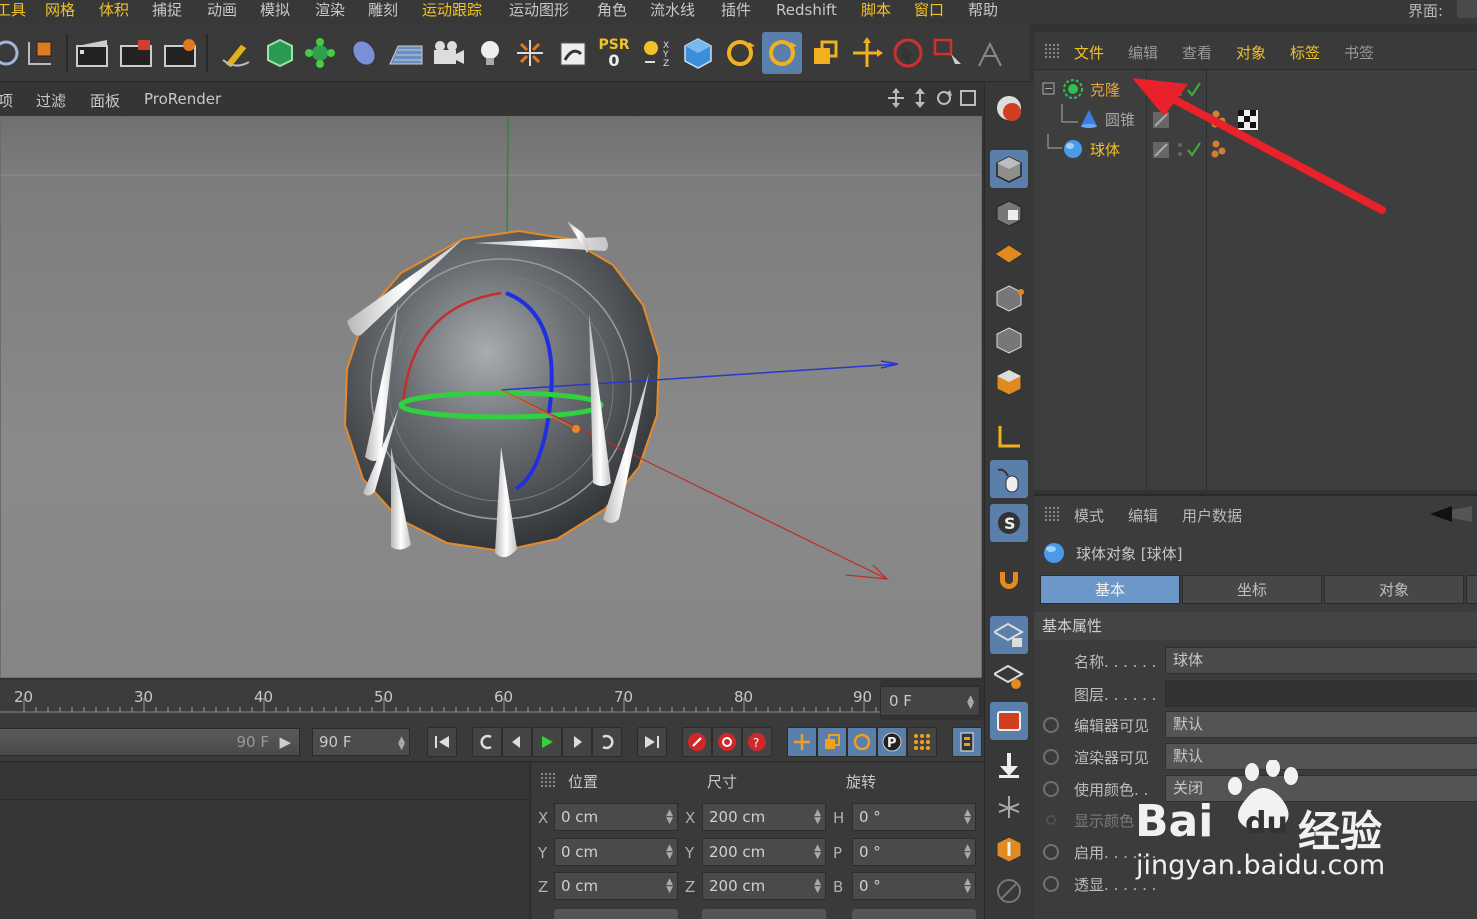 The image size is (1477, 919). What do you see at coordinates (1359, 52) in the screenshot?
I see `om-menu-bookmarks: 书签` at bounding box center [1359, 52].